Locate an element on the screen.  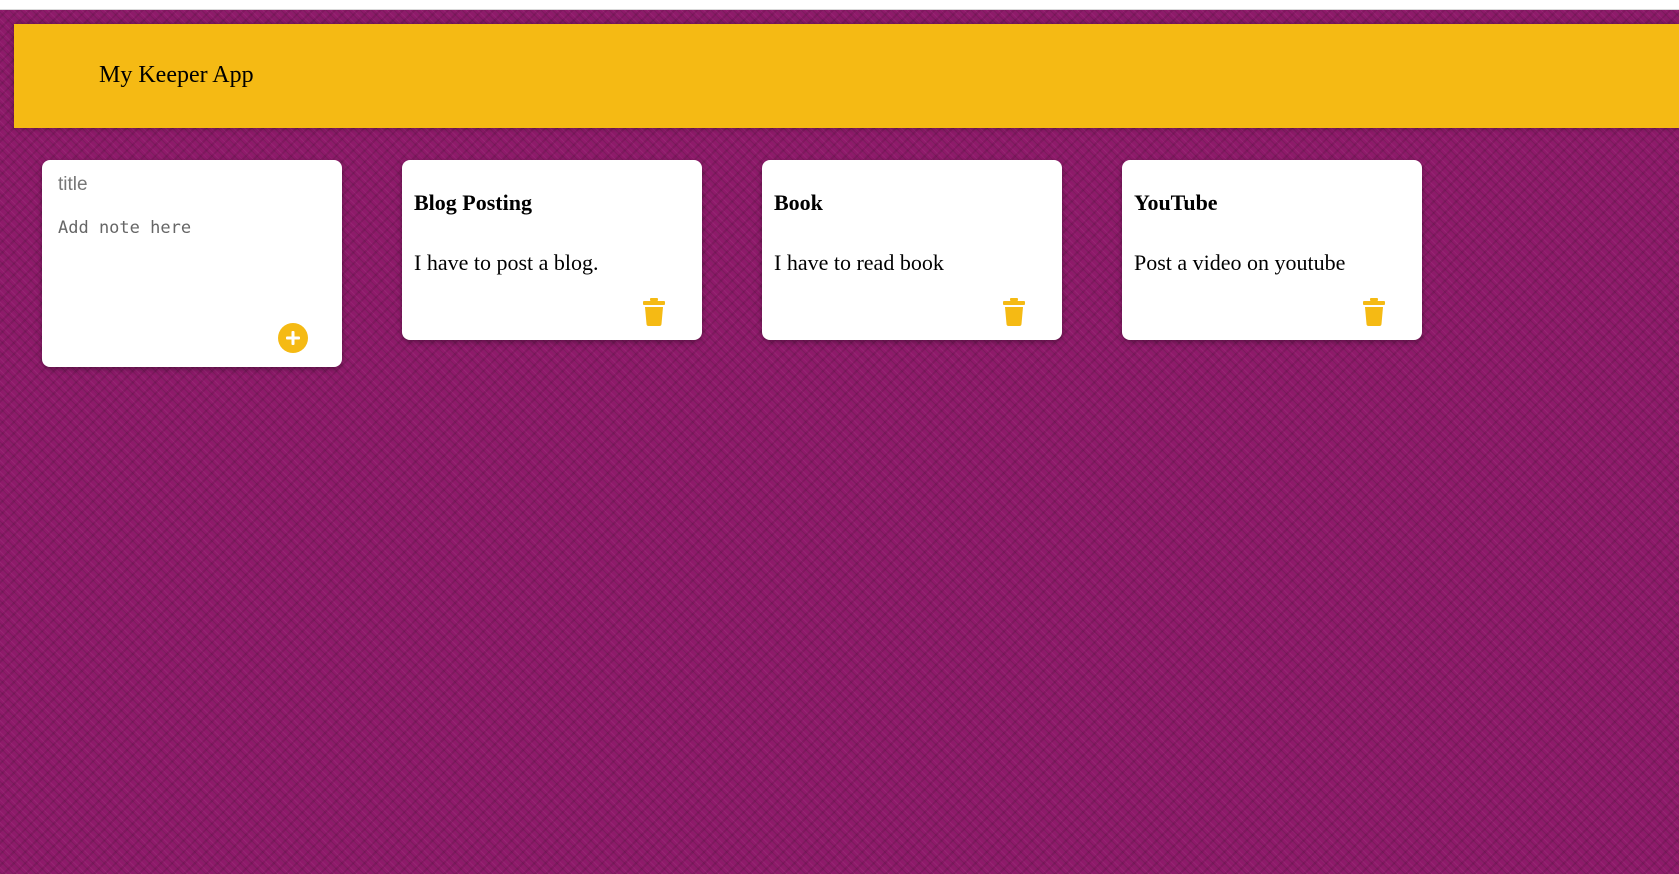
note-title: Book is located at coordinates (798, 202).